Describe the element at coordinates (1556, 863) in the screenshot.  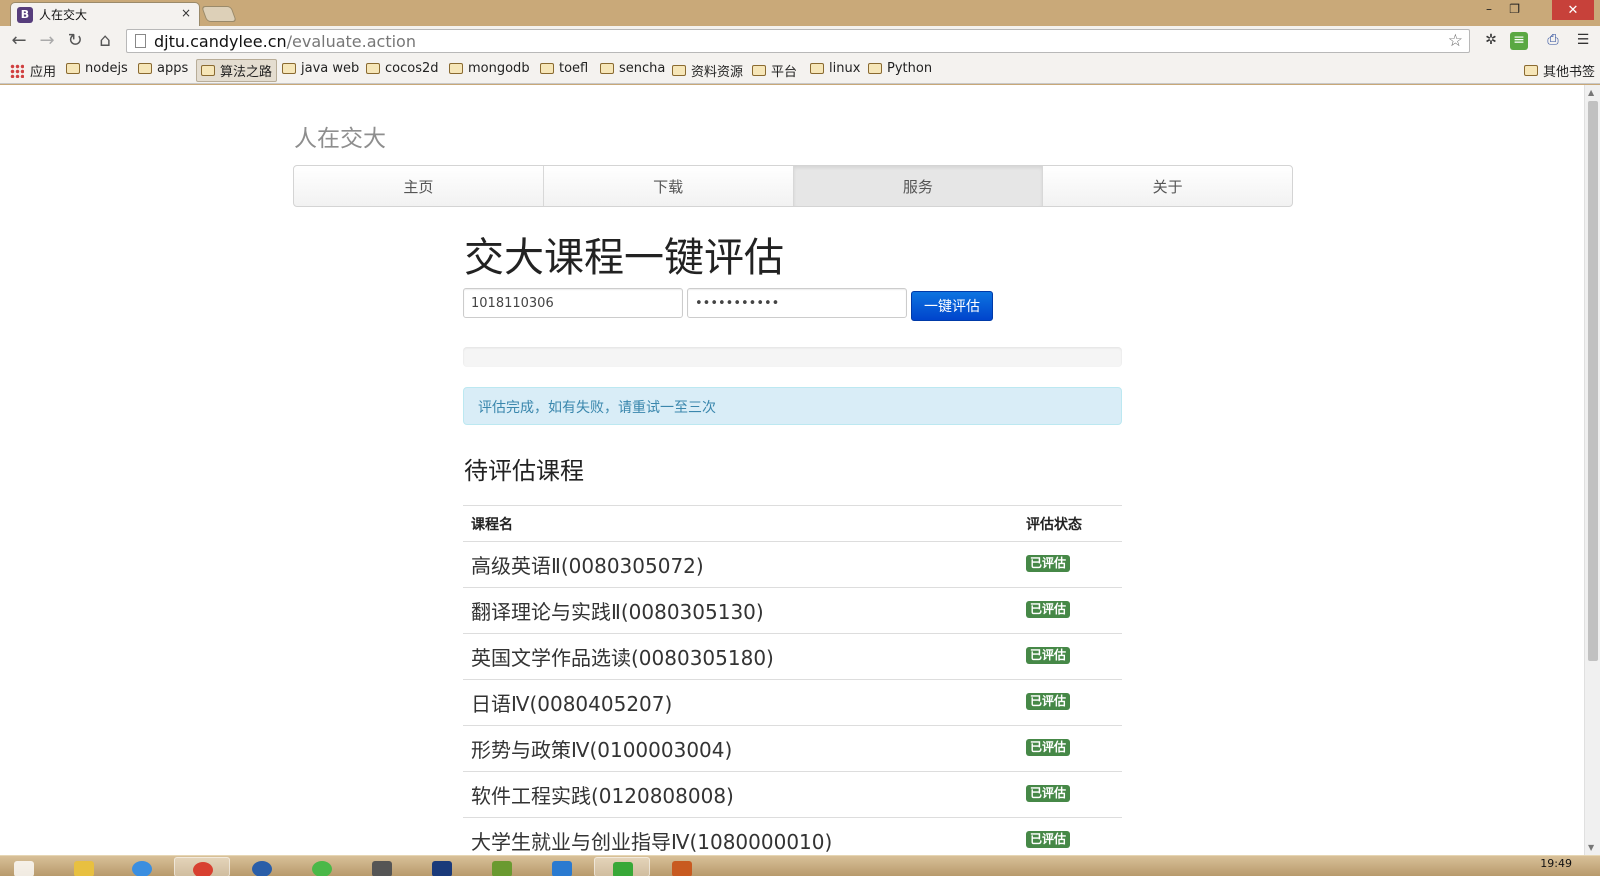
I see `taskbar-clock: 19:49` at that location.